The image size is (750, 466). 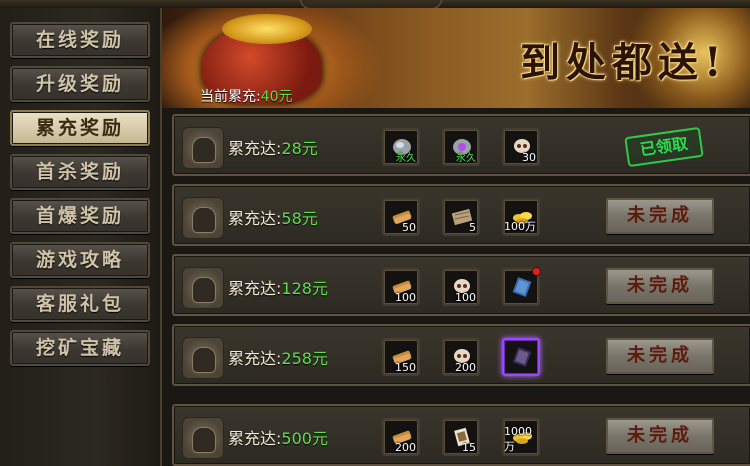 What do you see at coordinates (304, 288) in the screenshot?
I see `threshold-value: 128元` at bounding box center [304, 288].